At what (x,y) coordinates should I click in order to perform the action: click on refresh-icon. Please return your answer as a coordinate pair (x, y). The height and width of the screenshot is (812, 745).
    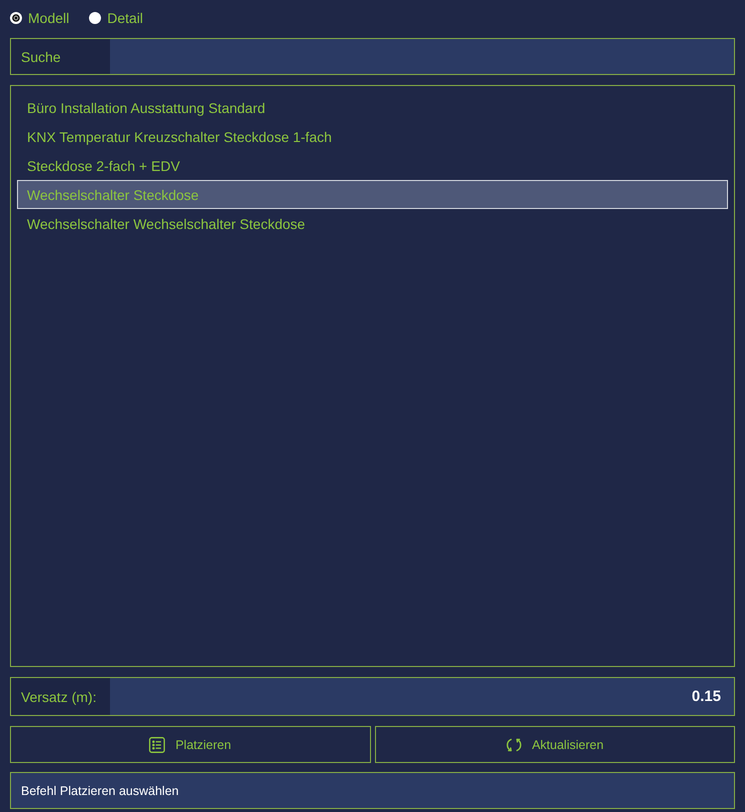
    Looking at the image, I should click on (514, 744).